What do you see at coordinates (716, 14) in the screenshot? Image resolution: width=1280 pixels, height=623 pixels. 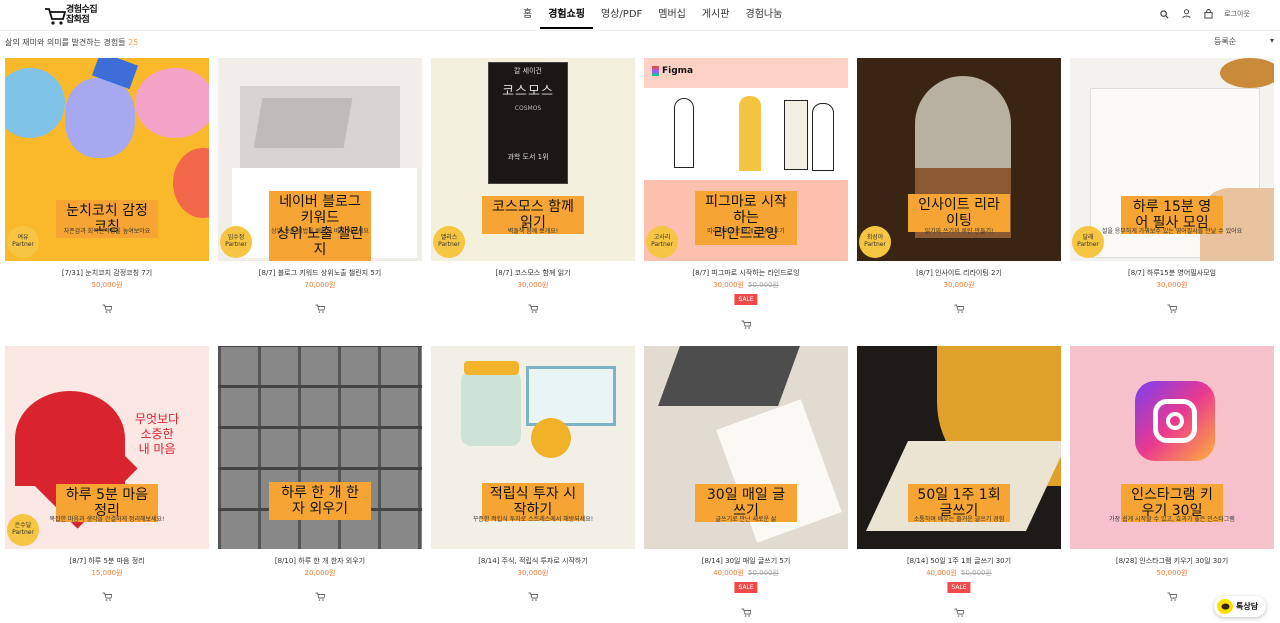 I see `nav-item: 게시판` at bounding box center [716, 14].